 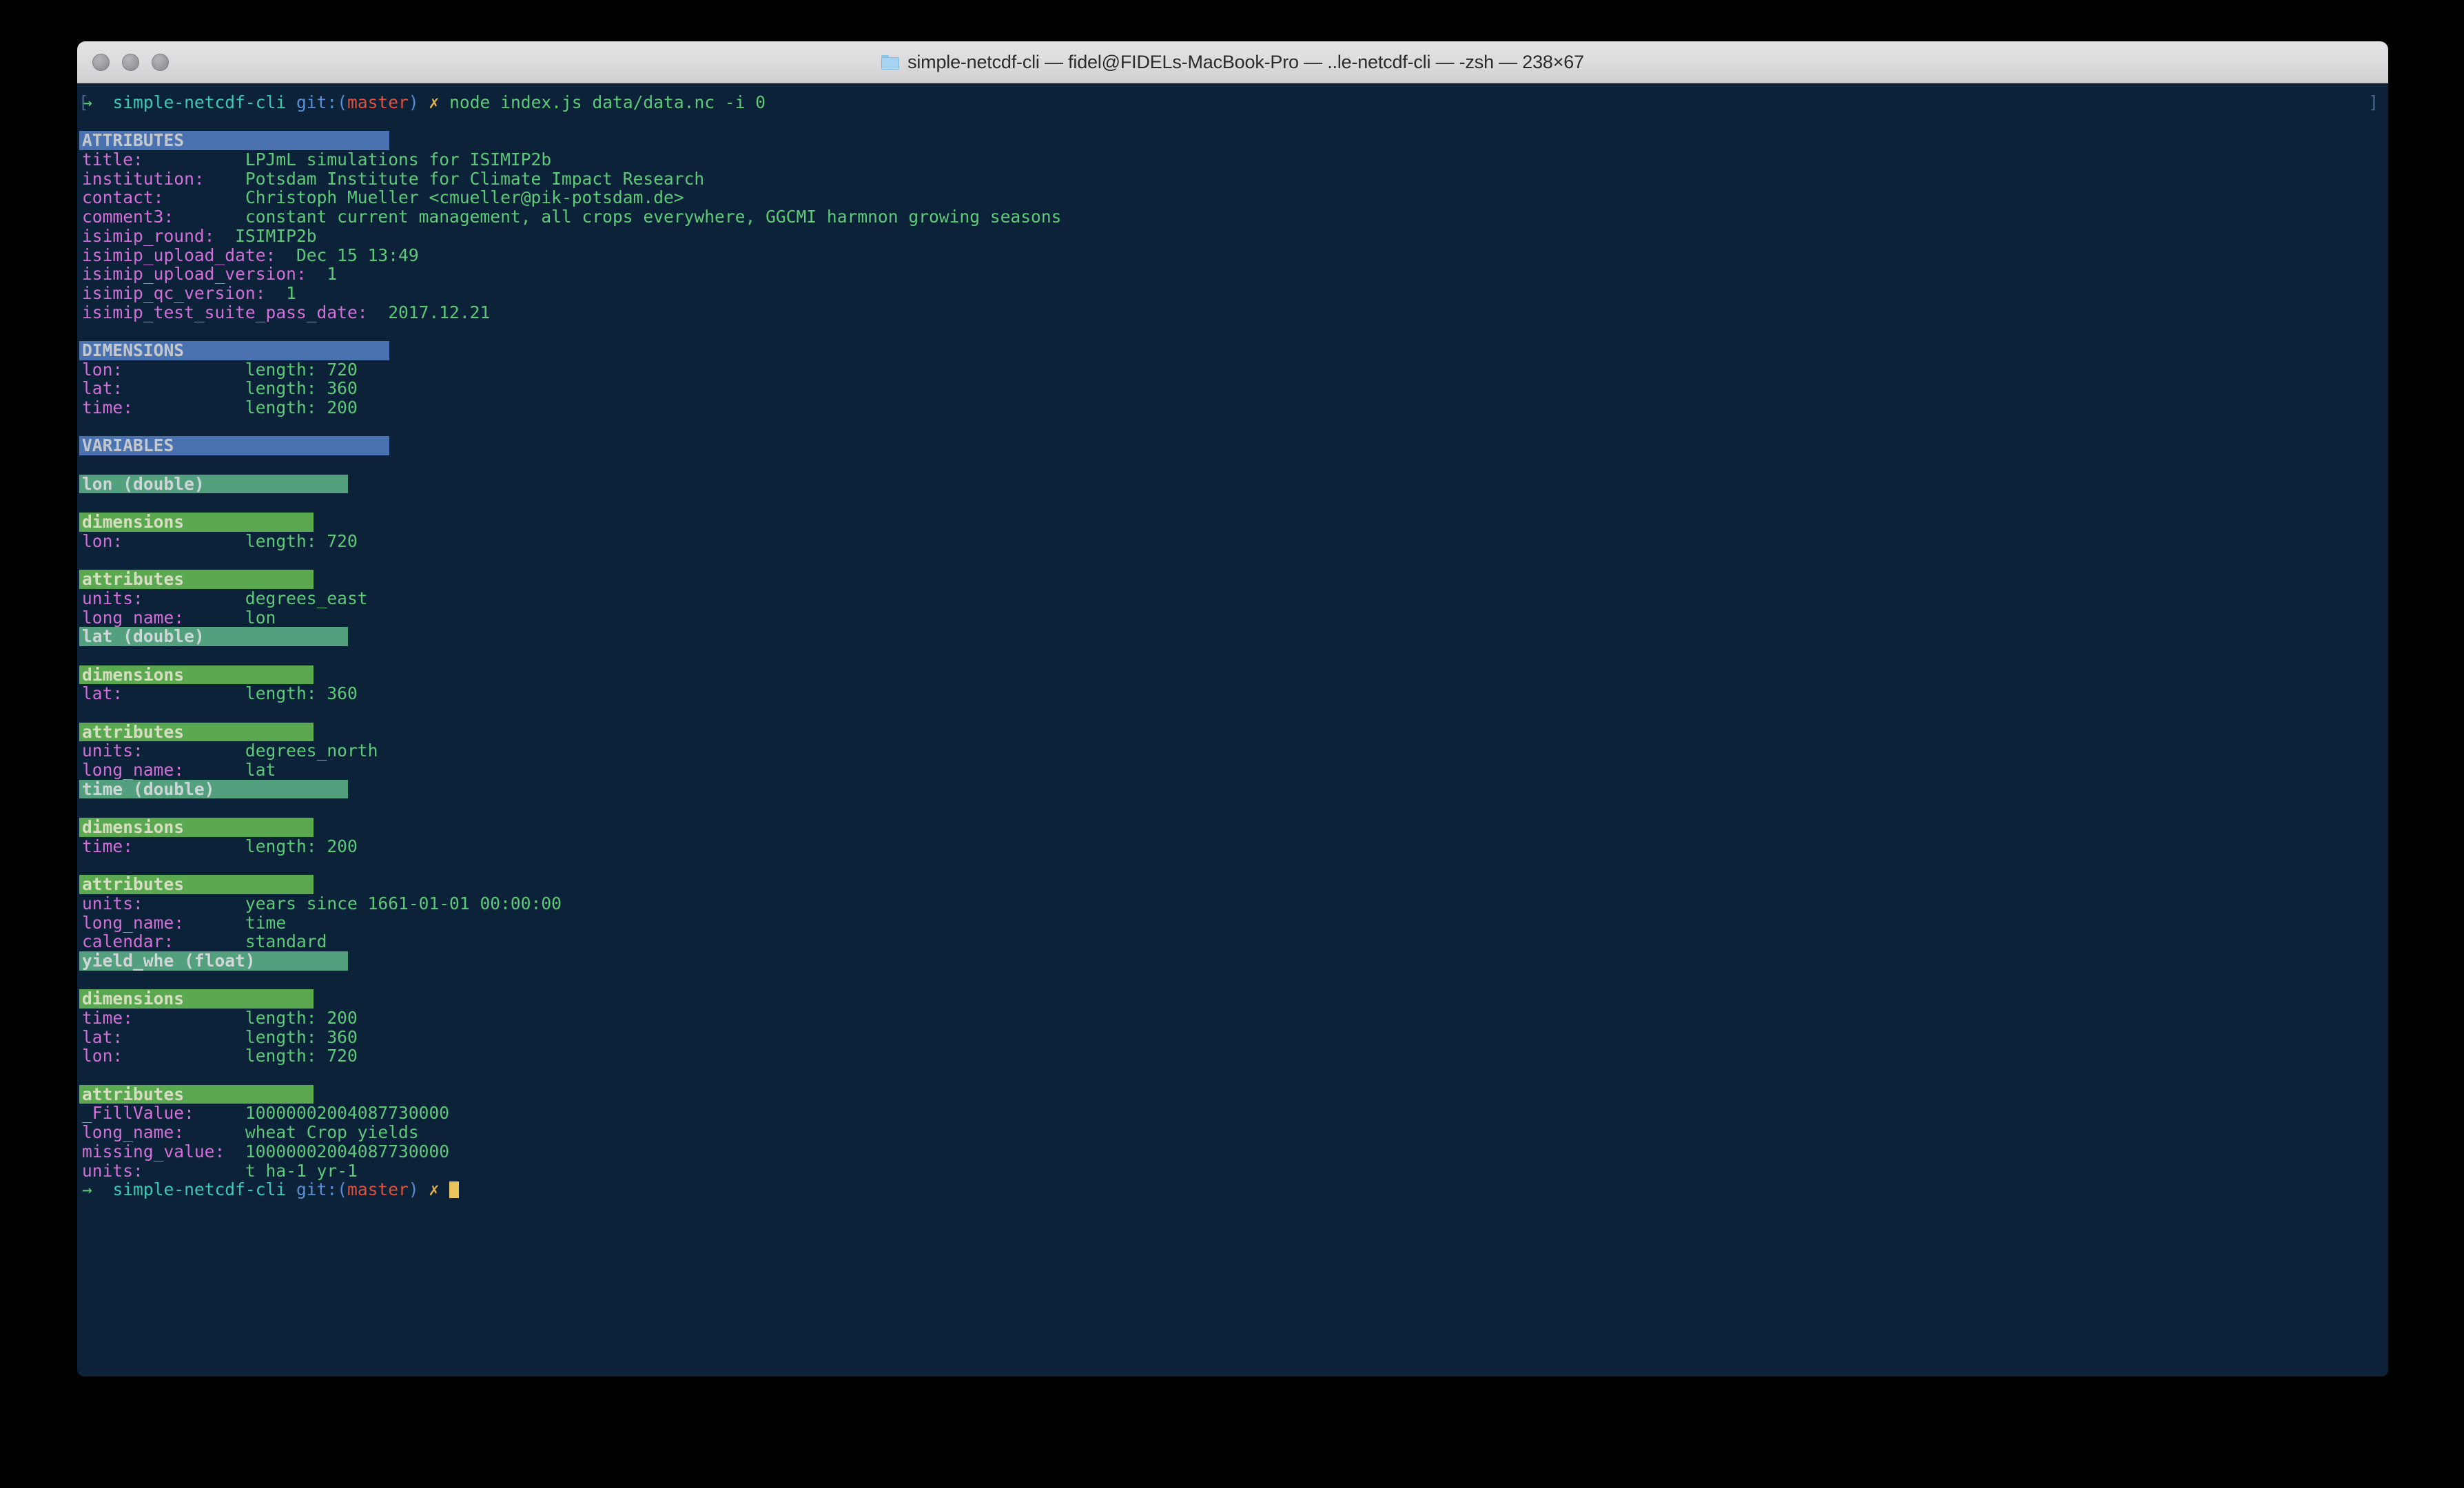 I want to click on variable-header-bar: lat (double), so click(x=213, y=636).